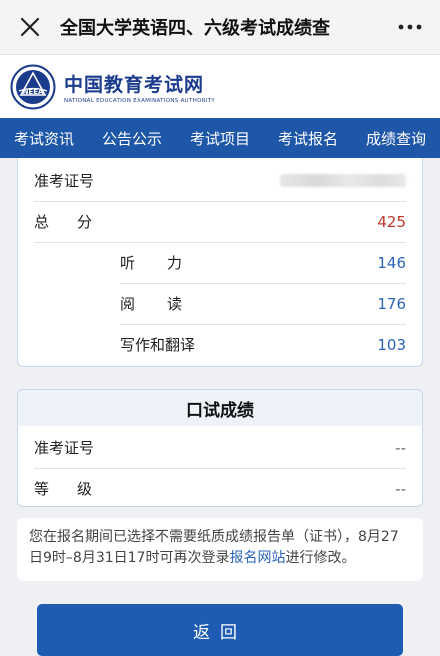 The width and height of the screenshot is (440, 656). I want to click on reading-label: 阅读, so click(167, 304).